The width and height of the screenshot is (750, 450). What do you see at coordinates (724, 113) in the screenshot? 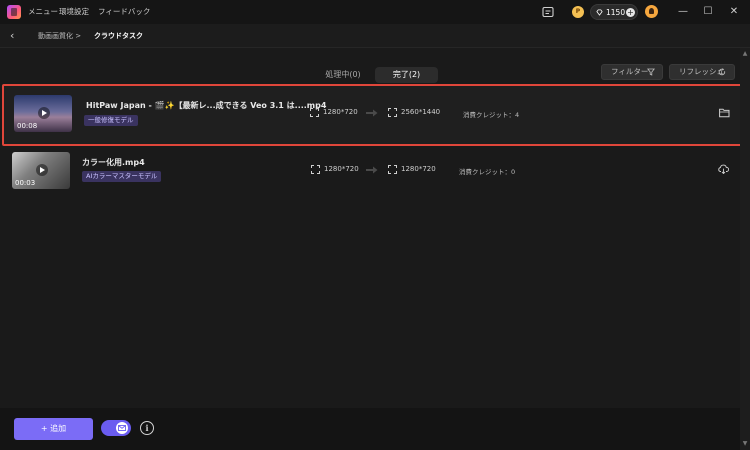
I see `folder-icon` at bounding box center [724, 113].